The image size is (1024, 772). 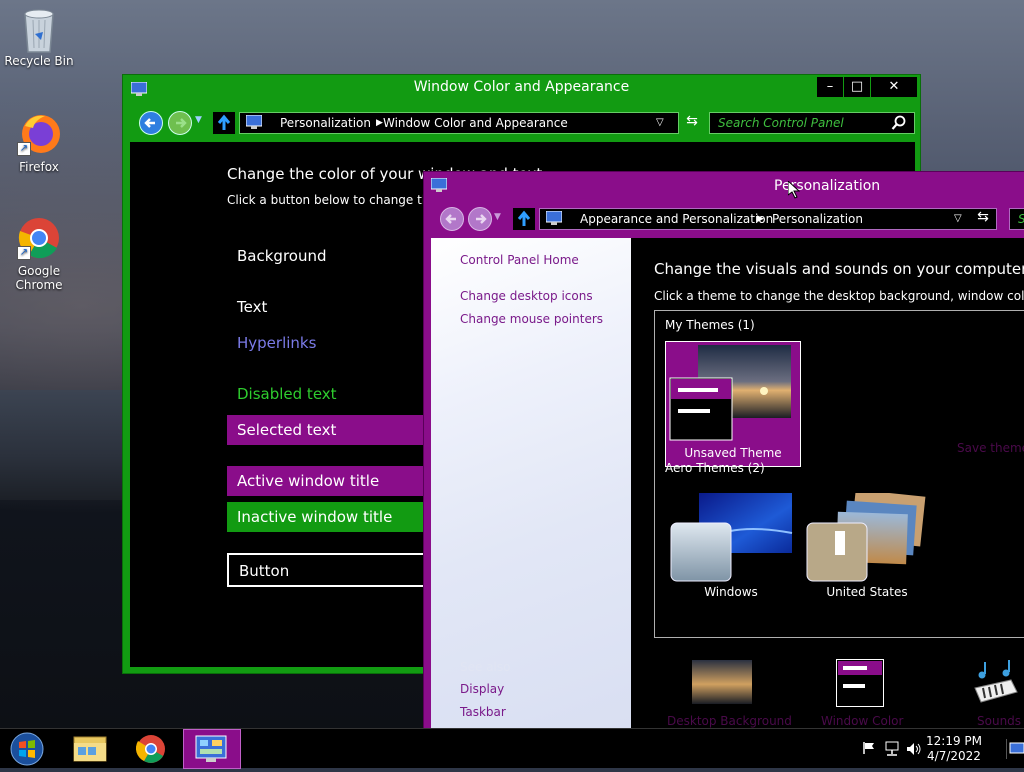 I want to click on taskbar-chrome, so click(x=151, y=749).